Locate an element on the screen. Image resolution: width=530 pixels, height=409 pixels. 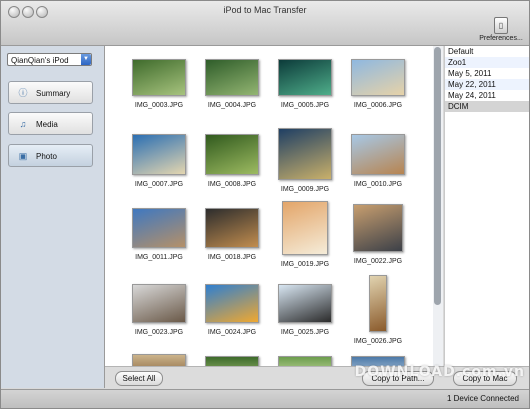
window-title: iPod to Mac Transfer is located at coordinates (265, 10).